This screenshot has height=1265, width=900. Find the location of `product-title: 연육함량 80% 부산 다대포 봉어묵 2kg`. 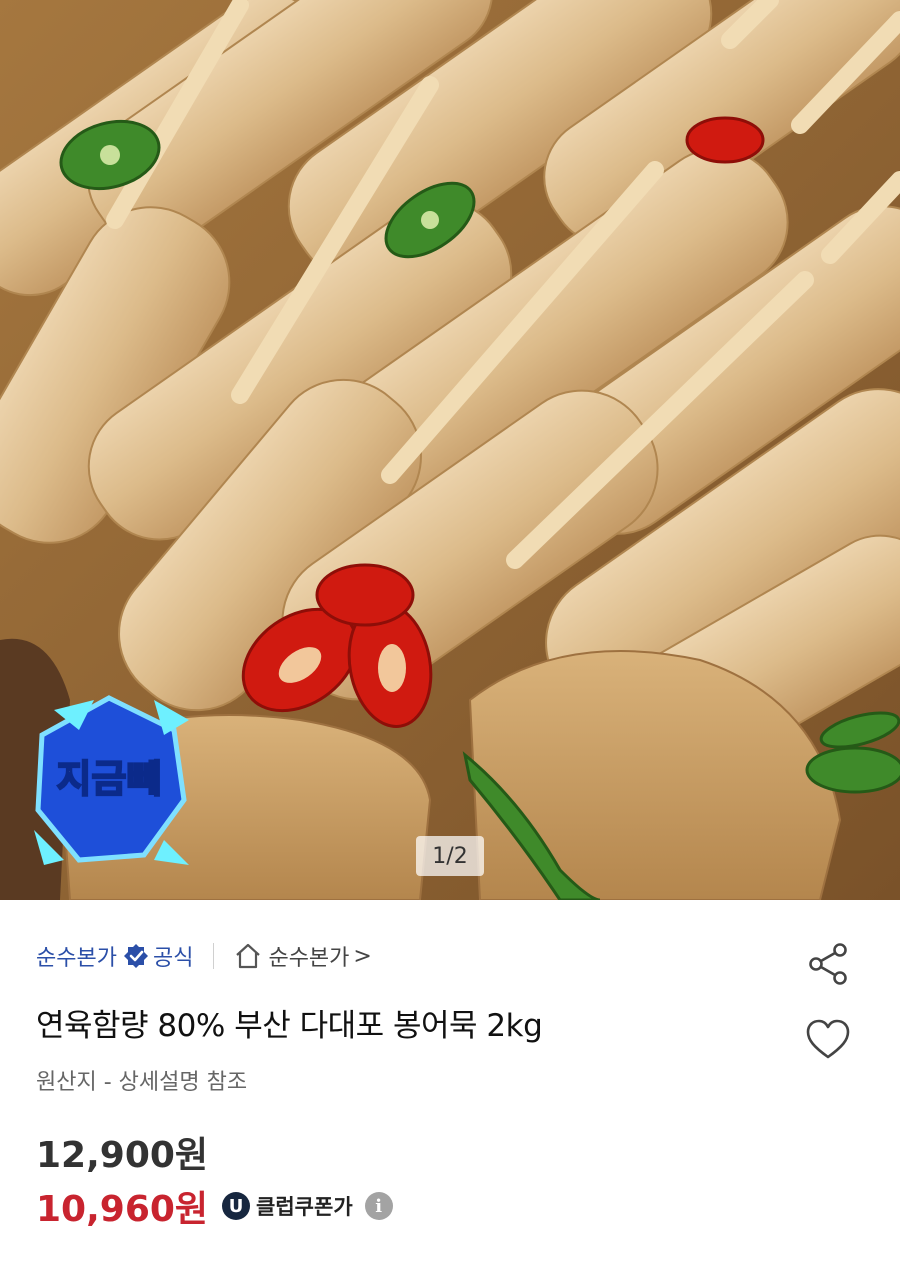

product-title: 연육함량 80% 부산 다대포 봉어묵 2kg is located at coordinates (289, 1026).